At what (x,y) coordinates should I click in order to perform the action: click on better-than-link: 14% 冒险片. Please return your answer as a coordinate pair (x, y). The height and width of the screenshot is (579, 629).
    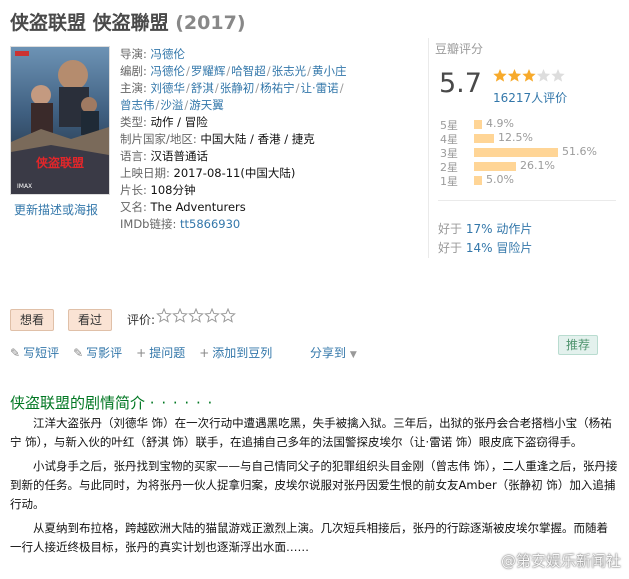
    Looking at the image, I should click on (499, 248).